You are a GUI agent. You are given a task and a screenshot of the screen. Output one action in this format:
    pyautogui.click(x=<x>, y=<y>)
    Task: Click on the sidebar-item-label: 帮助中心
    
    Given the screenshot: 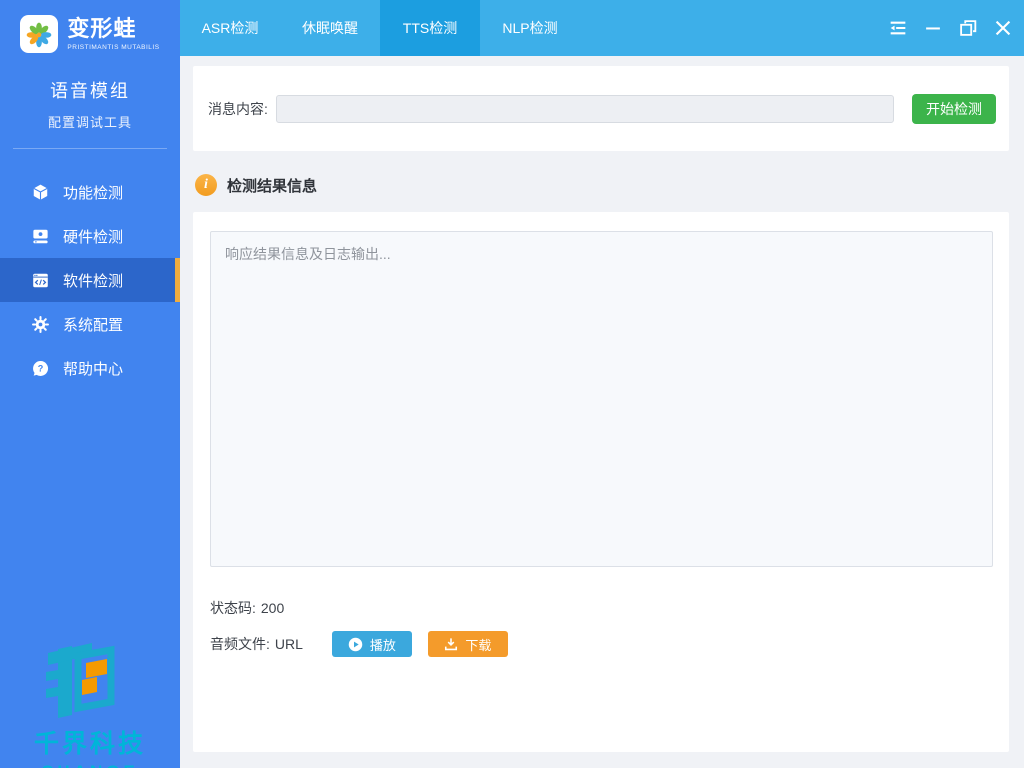 What is the action you would take?
    pyautogui.click(x=93, y=369)
    